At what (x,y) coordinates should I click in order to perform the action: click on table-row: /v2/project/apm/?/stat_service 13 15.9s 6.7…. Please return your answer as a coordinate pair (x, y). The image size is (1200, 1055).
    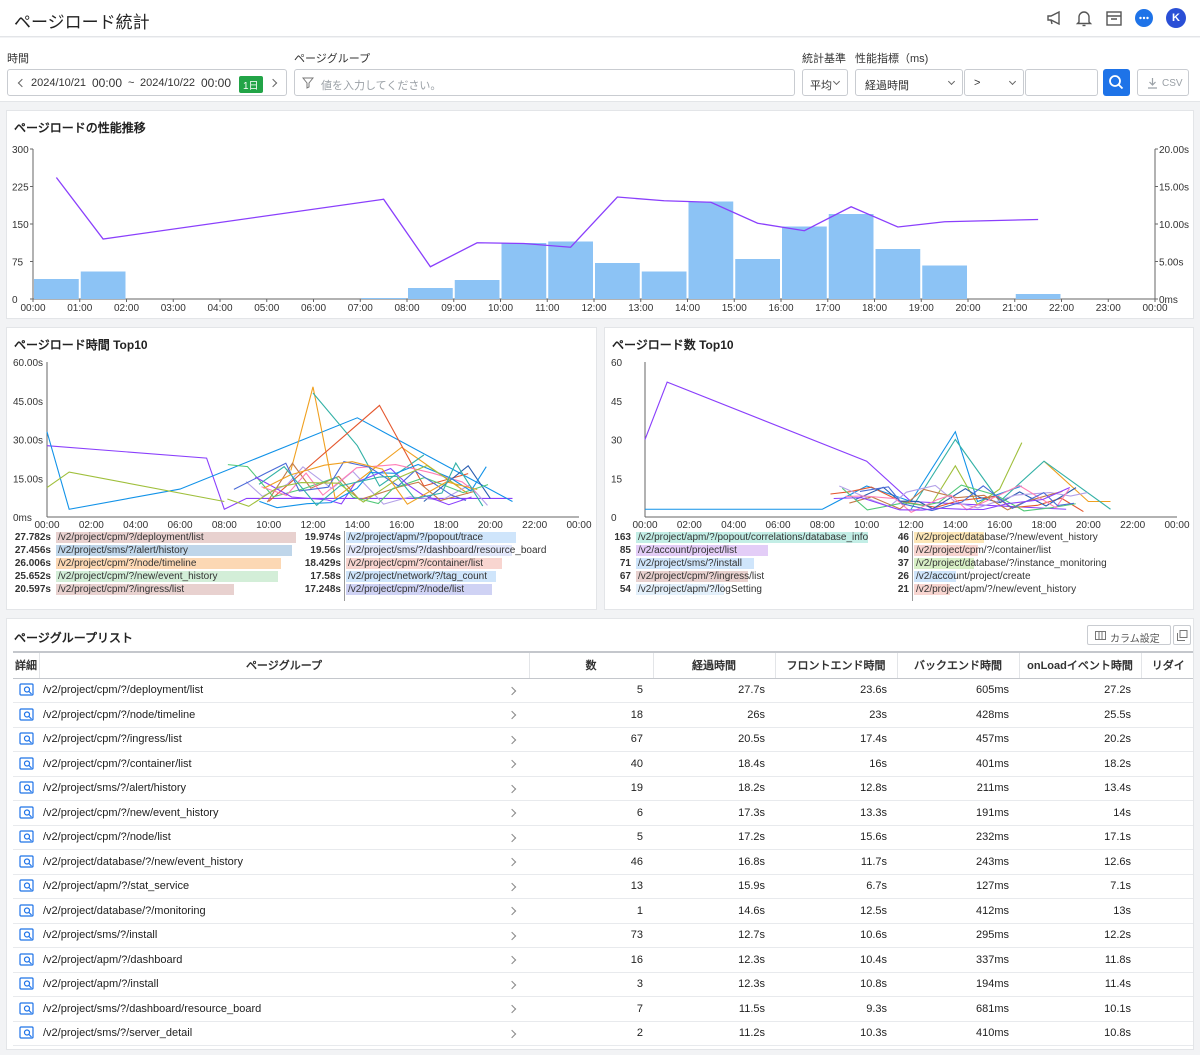
    Looking at the image, I should click on (603, 886).